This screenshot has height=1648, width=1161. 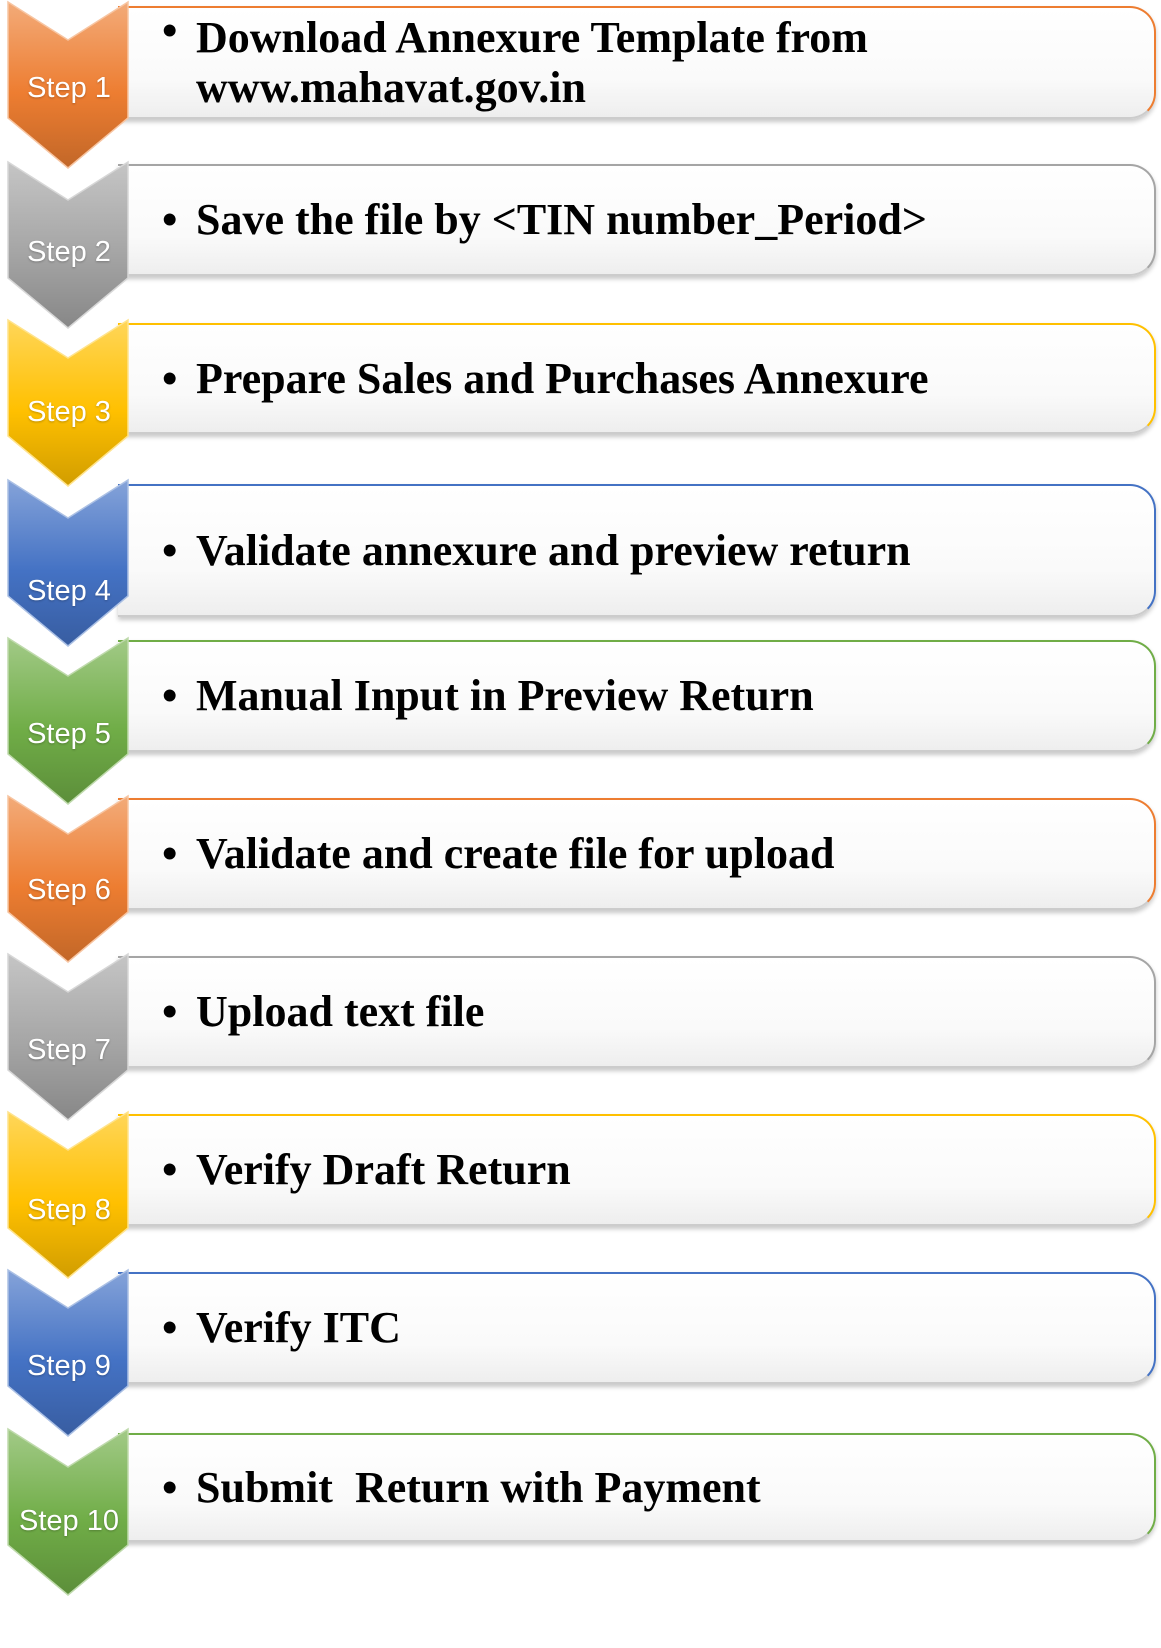 I want to click on step-line: Prepare Sales and Purchases Annexure, so click(x=562, y=378).